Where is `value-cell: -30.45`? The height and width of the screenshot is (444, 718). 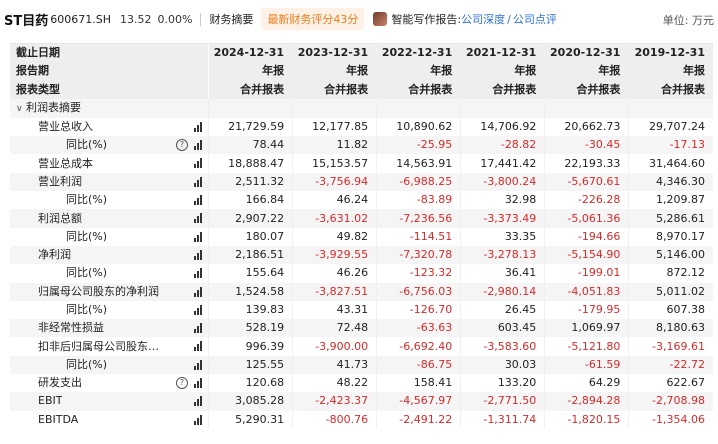
value-cell: -30.45 is located at coordinates (586, 145).